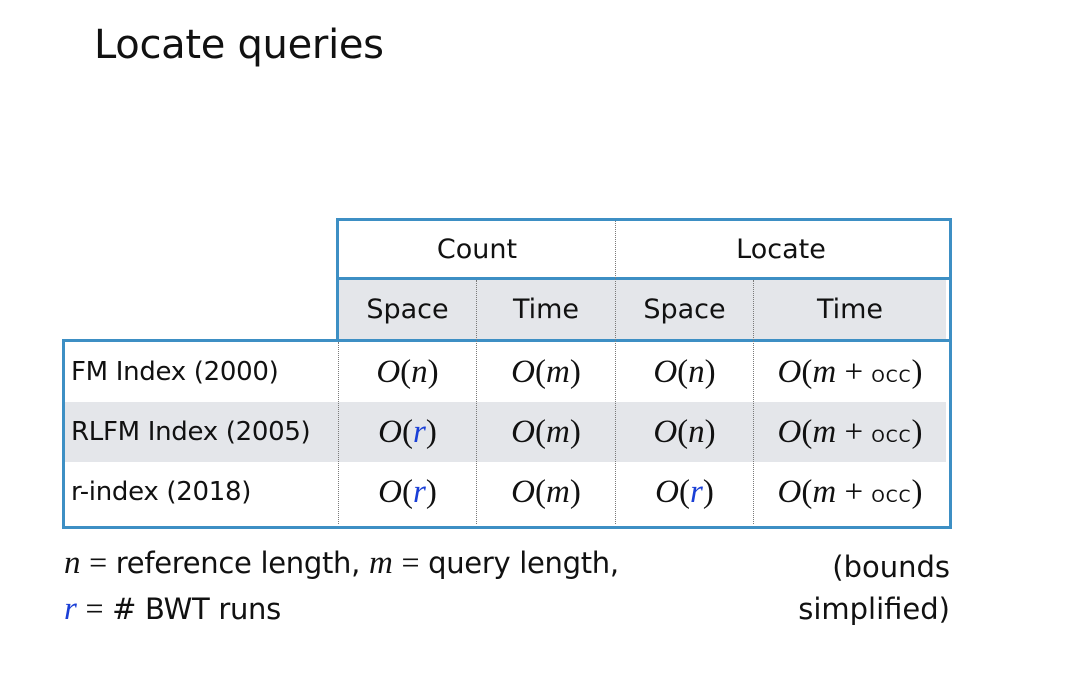 This screenshot has height=685, width=1070. I want to click on row-label: FM Index (2000), so click(175, 372).